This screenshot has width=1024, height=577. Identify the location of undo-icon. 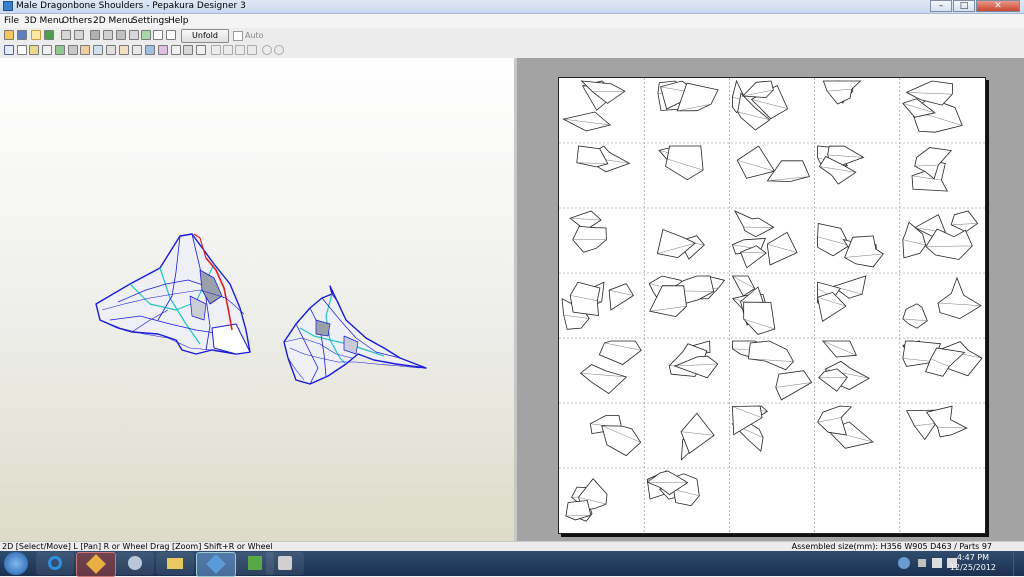
(66, 35).